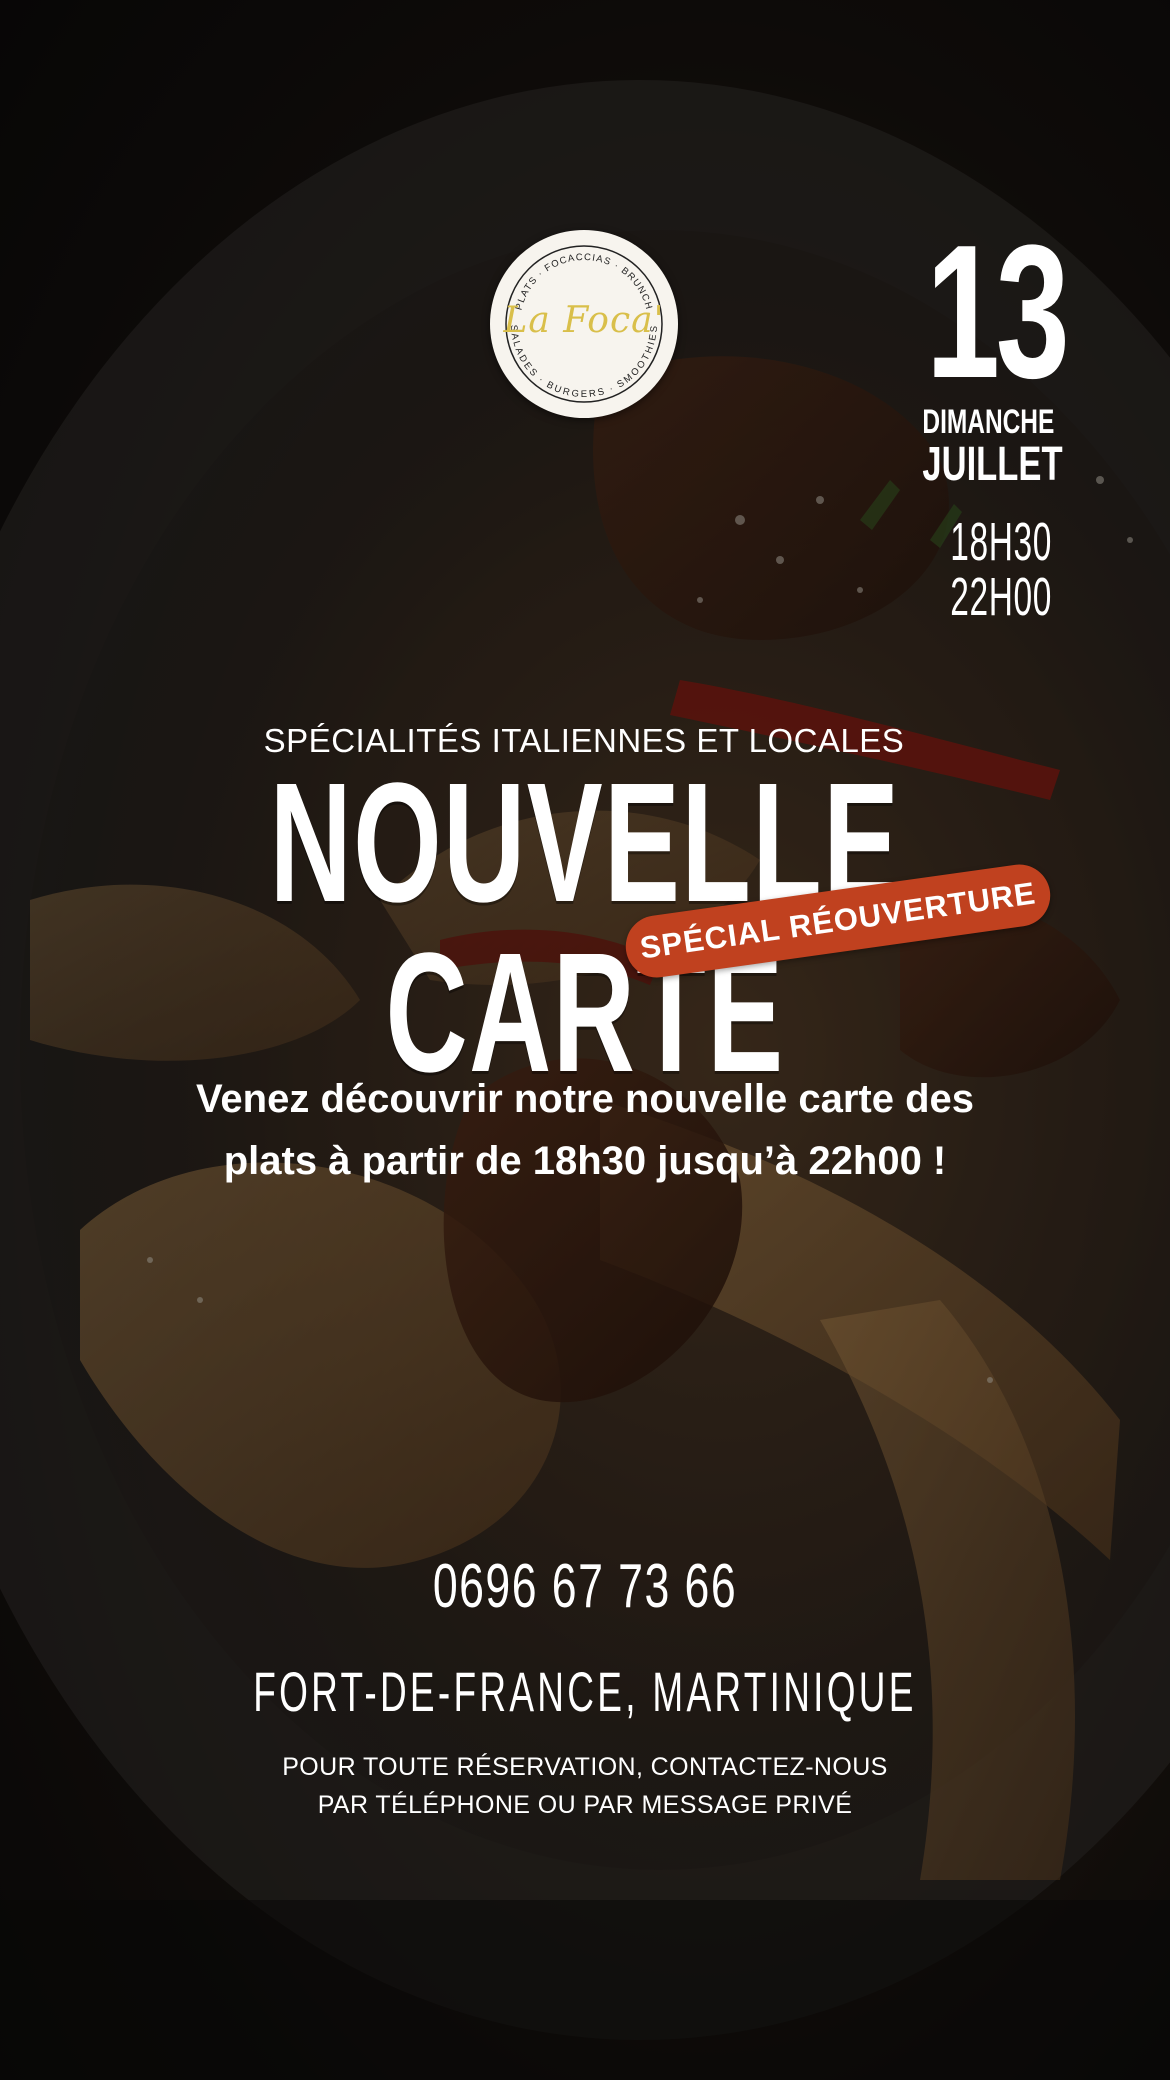  I want to click on intro-line-2: plats à partir de 18h30 jusqu’à 22h00 !, so click(585, 1161).